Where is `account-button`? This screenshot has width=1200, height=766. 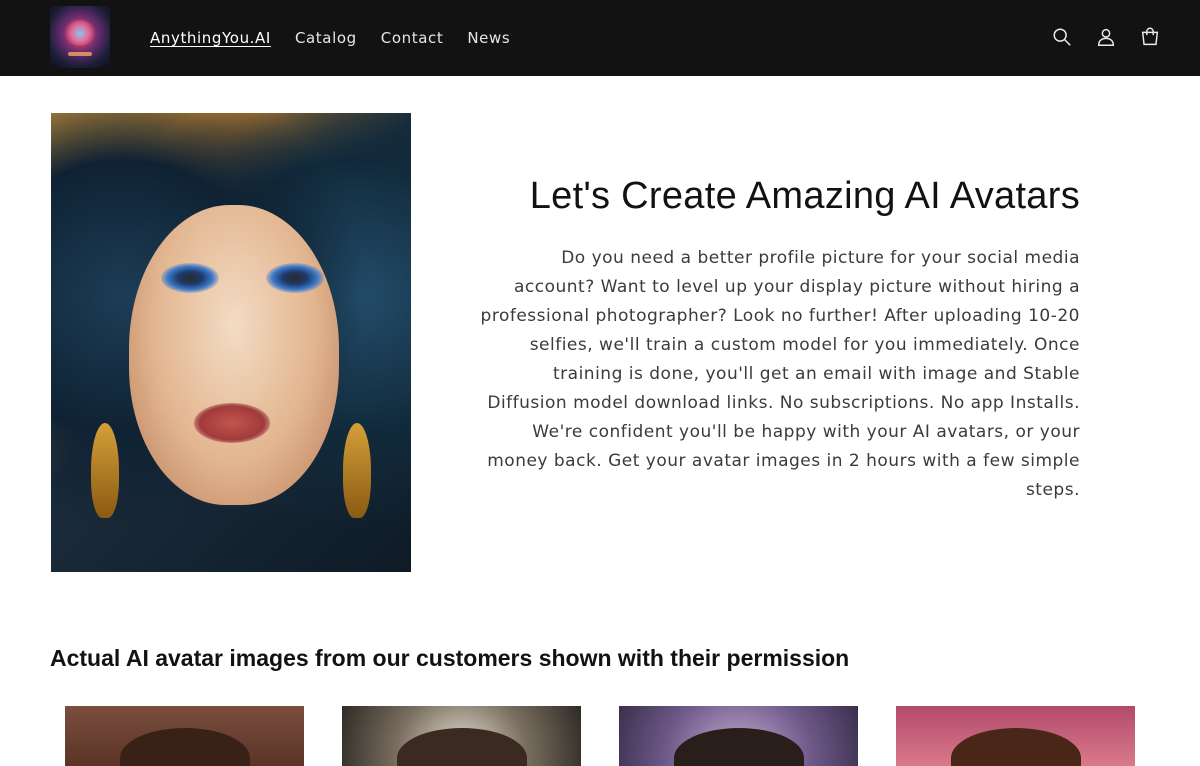
account-button is located at coordinates (1106, 37).